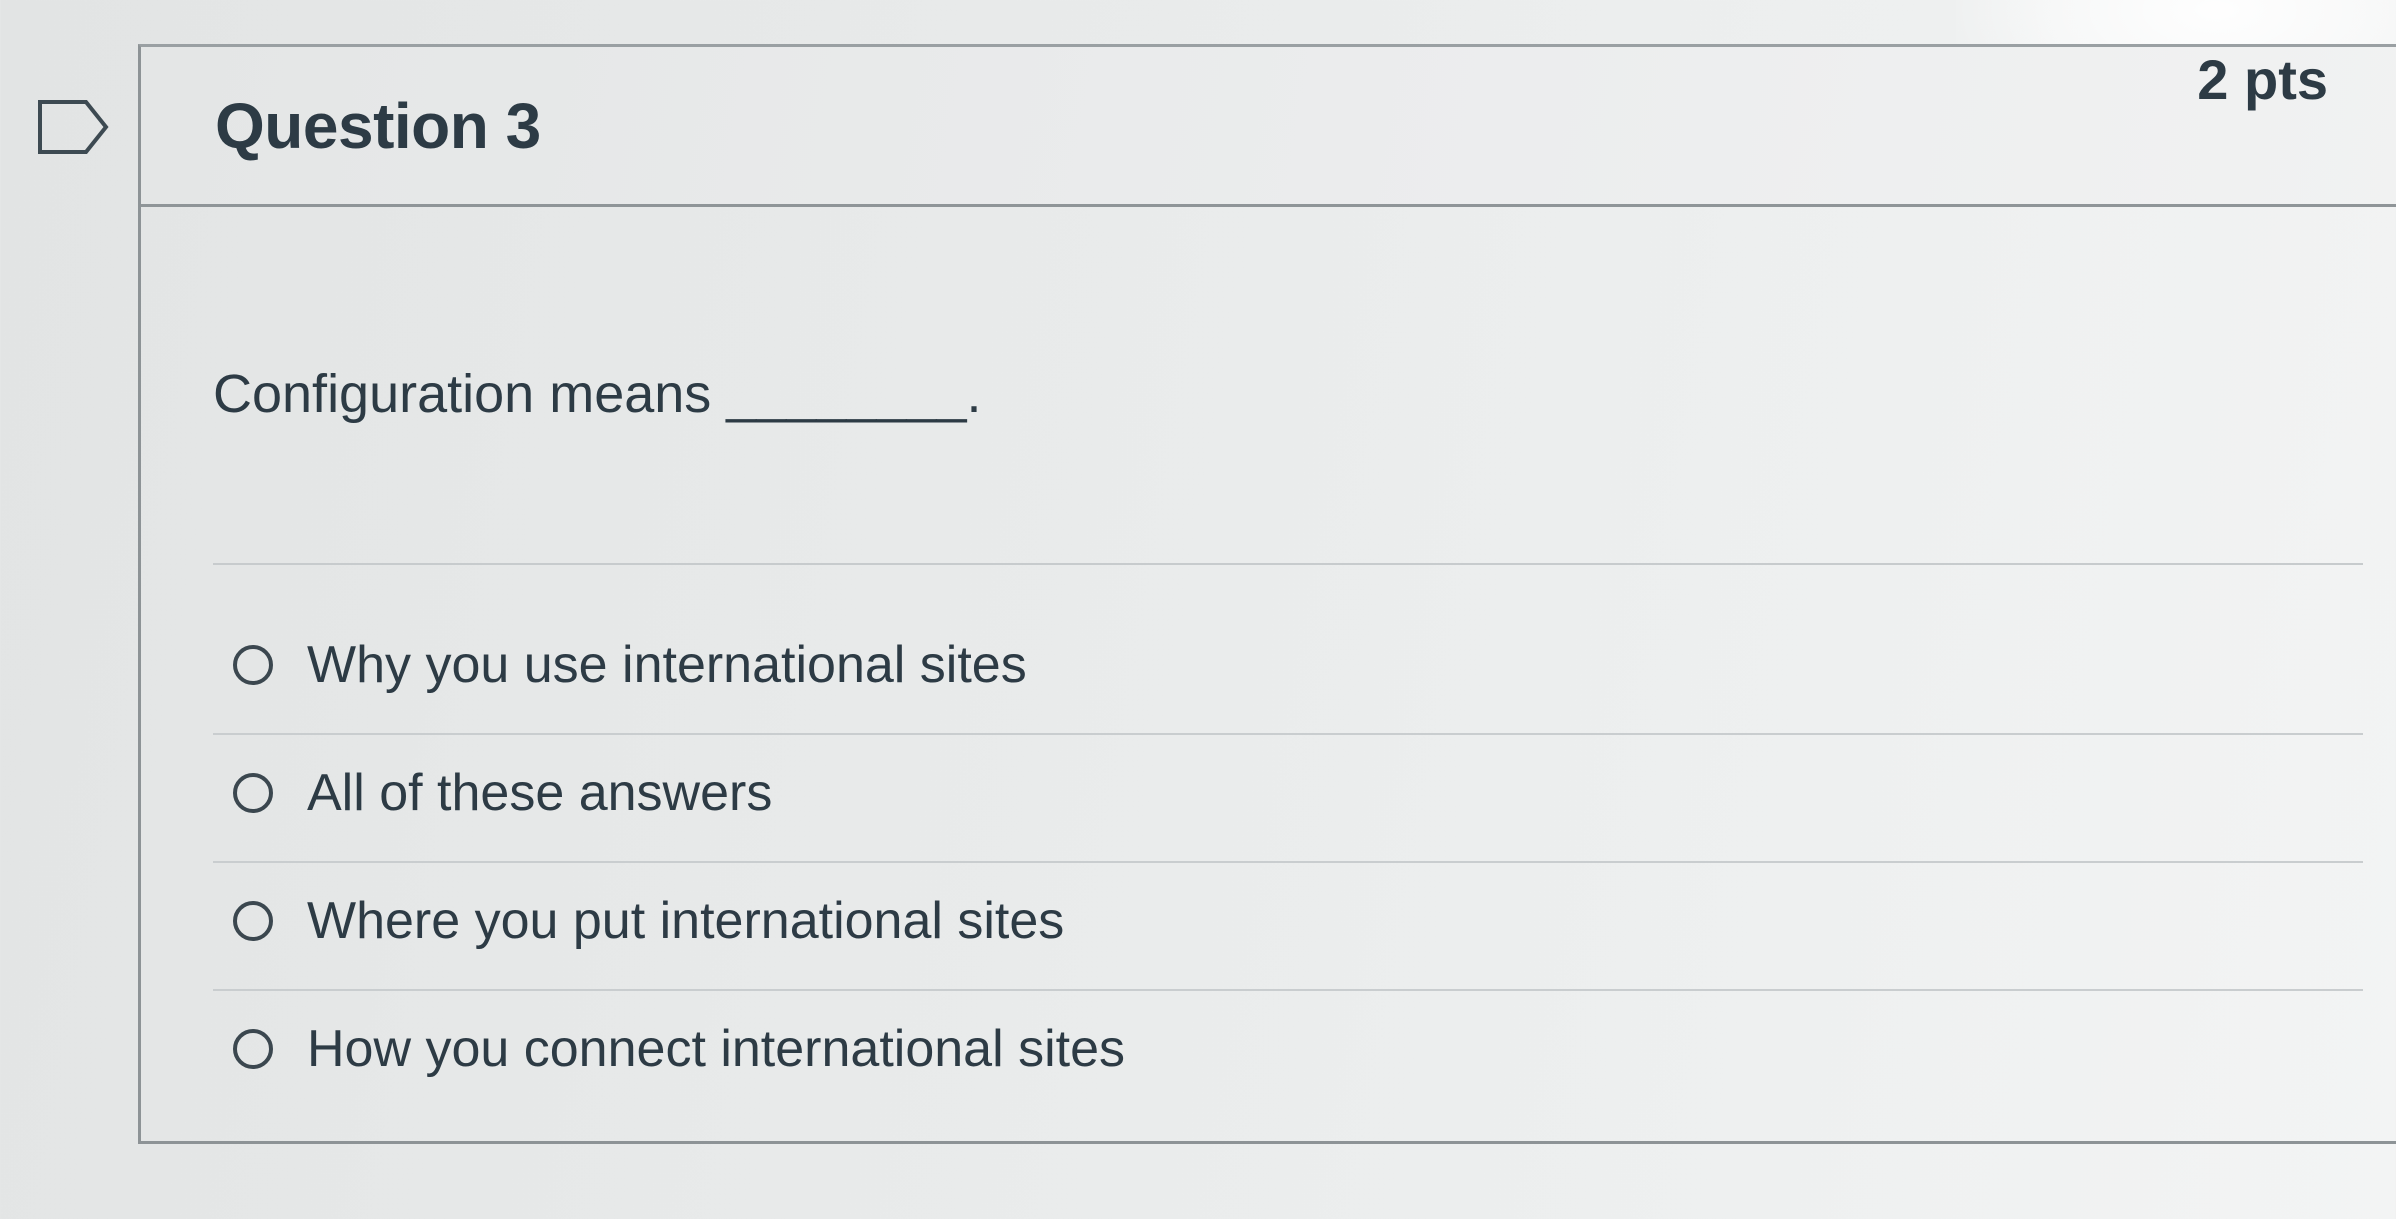 The image size is (2396, 1219). What do you see at coordinates (1288, 1055) in the screenshot?
I see `answer-option: How you connect international sites` at bounding box center [1288, 1055].